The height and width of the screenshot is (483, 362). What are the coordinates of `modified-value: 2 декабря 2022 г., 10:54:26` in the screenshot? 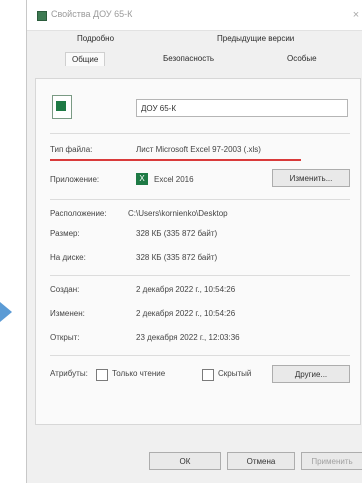 It's located at (186, 313).